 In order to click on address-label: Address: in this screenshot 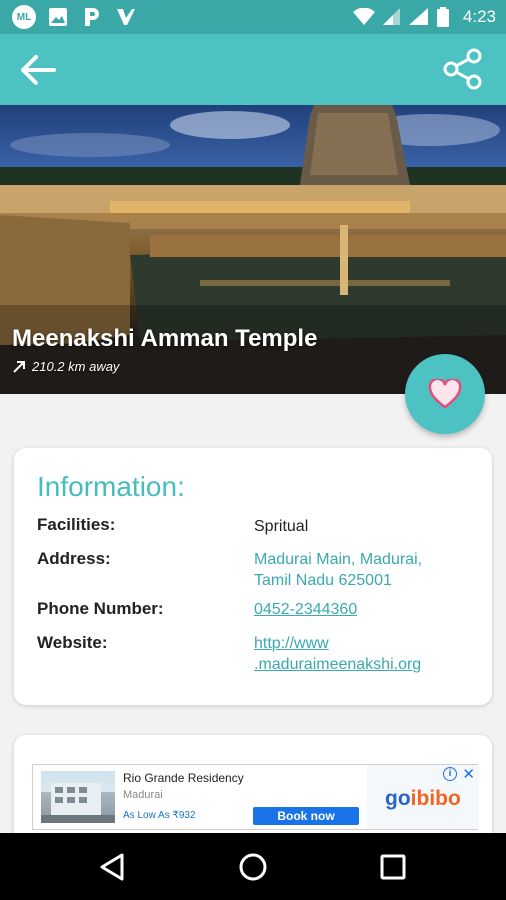, I will do `click(74, 558)`.